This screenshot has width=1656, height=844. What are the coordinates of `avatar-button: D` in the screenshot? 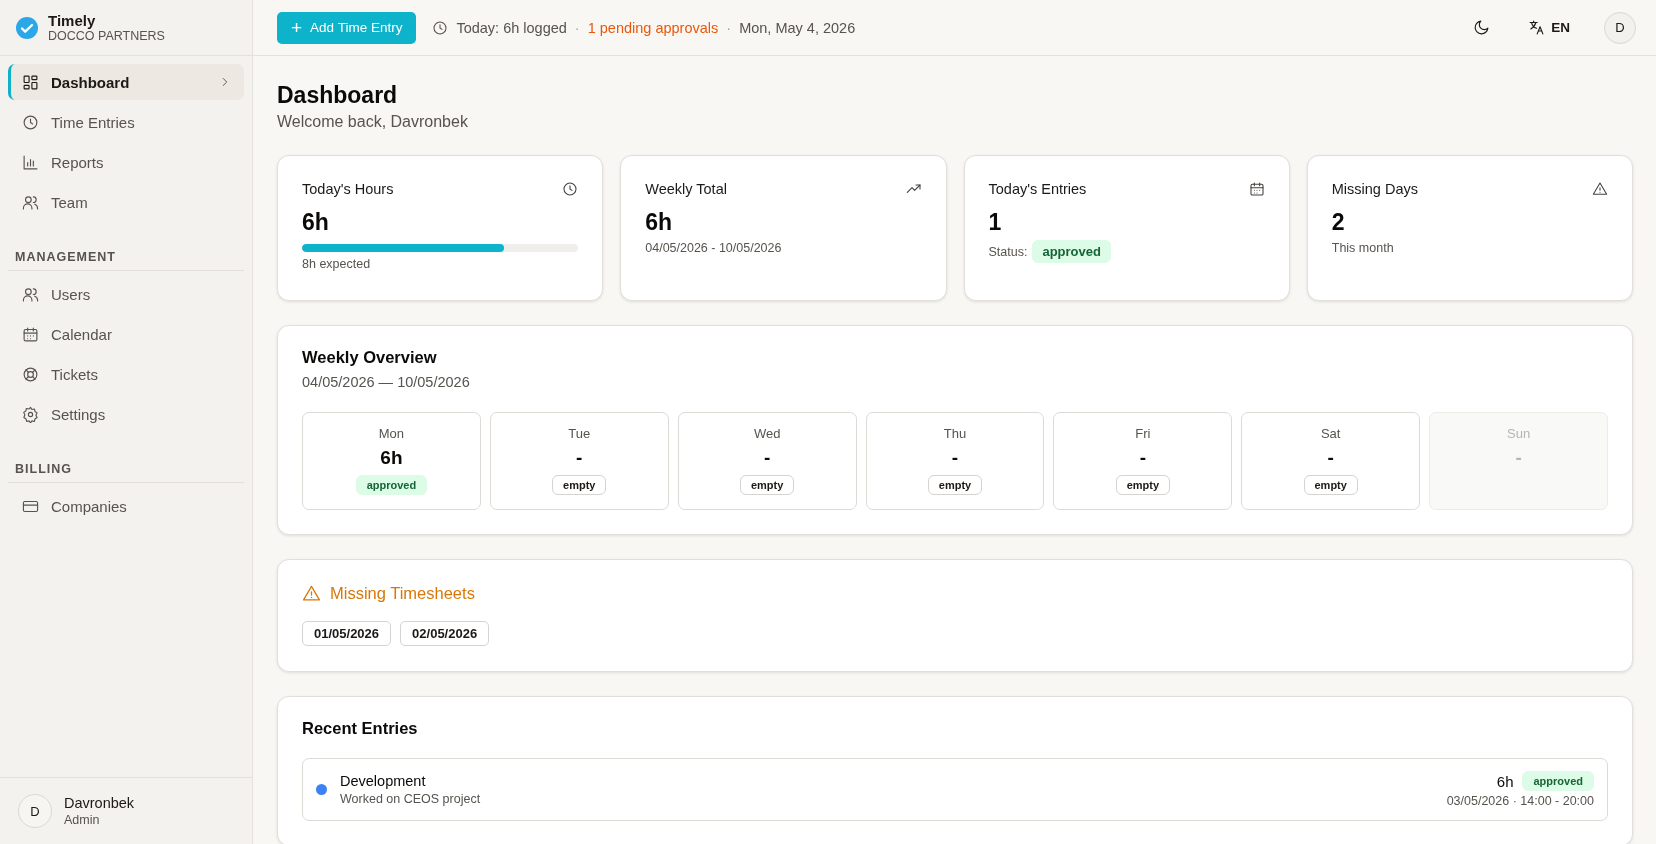 It's located at (1620, 27).